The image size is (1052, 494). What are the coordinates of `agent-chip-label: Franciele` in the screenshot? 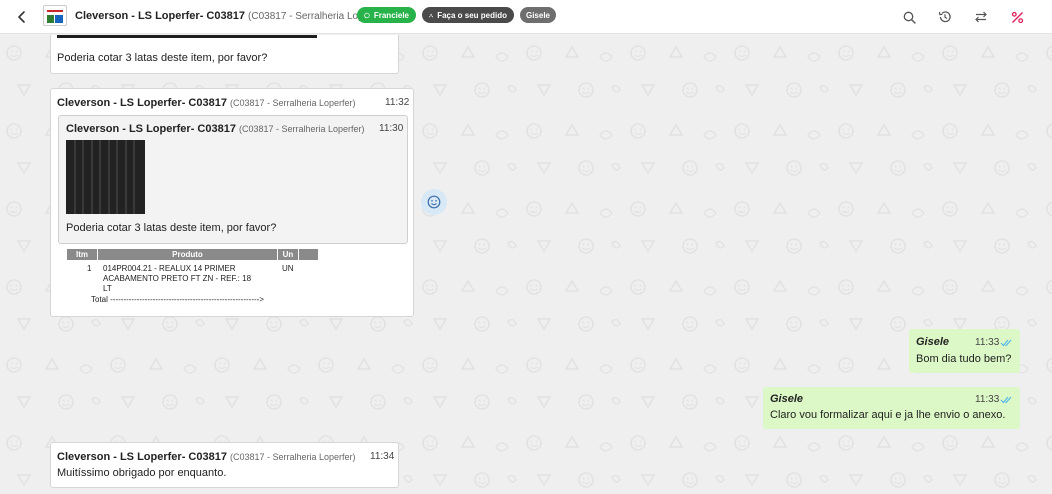 It's located at (391, 15).